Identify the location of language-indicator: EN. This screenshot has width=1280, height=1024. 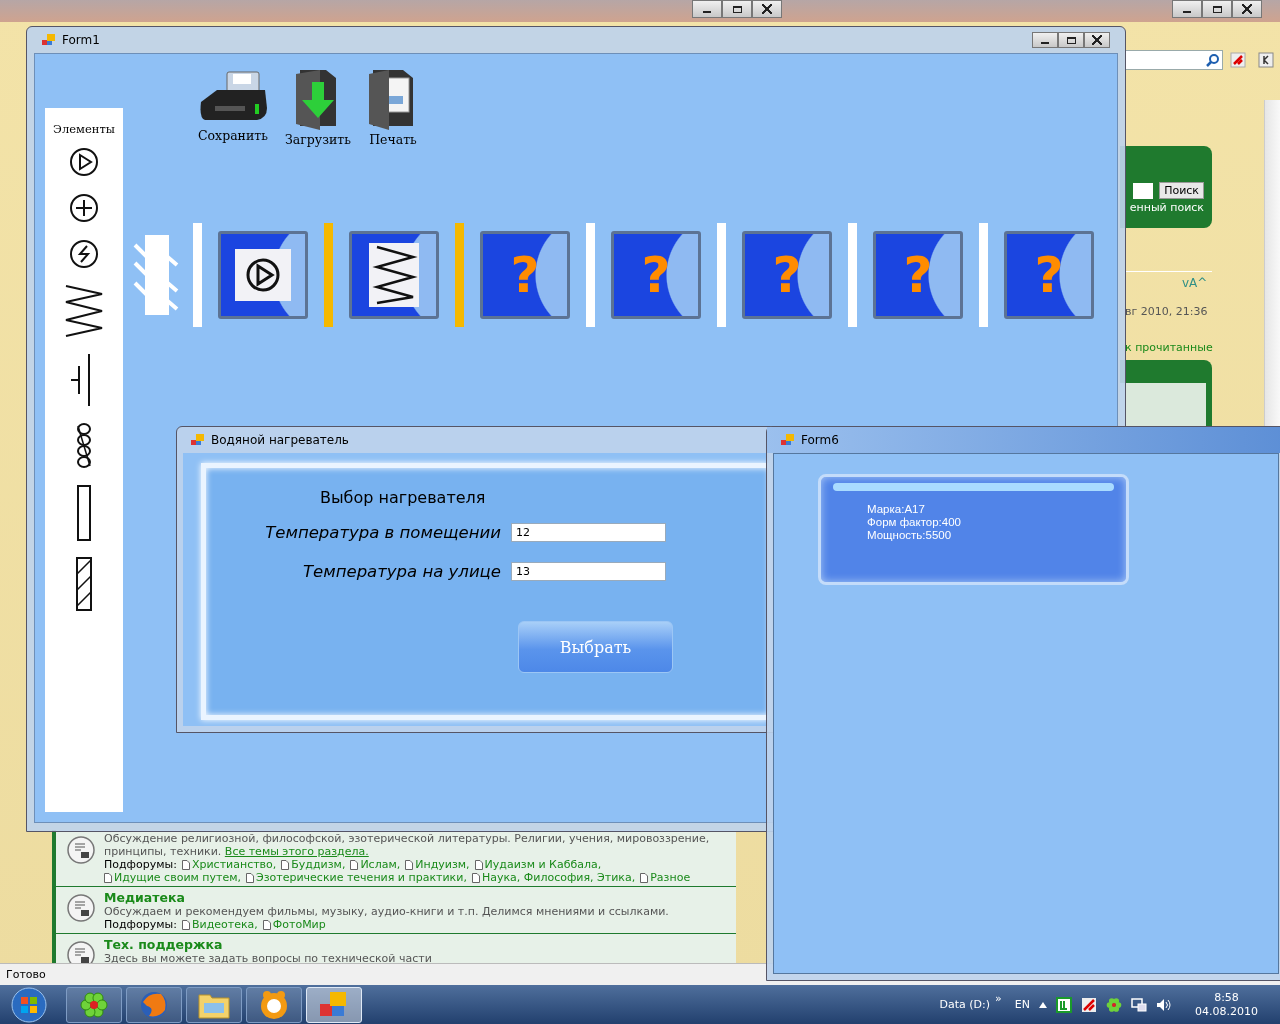
(1022, 1004).